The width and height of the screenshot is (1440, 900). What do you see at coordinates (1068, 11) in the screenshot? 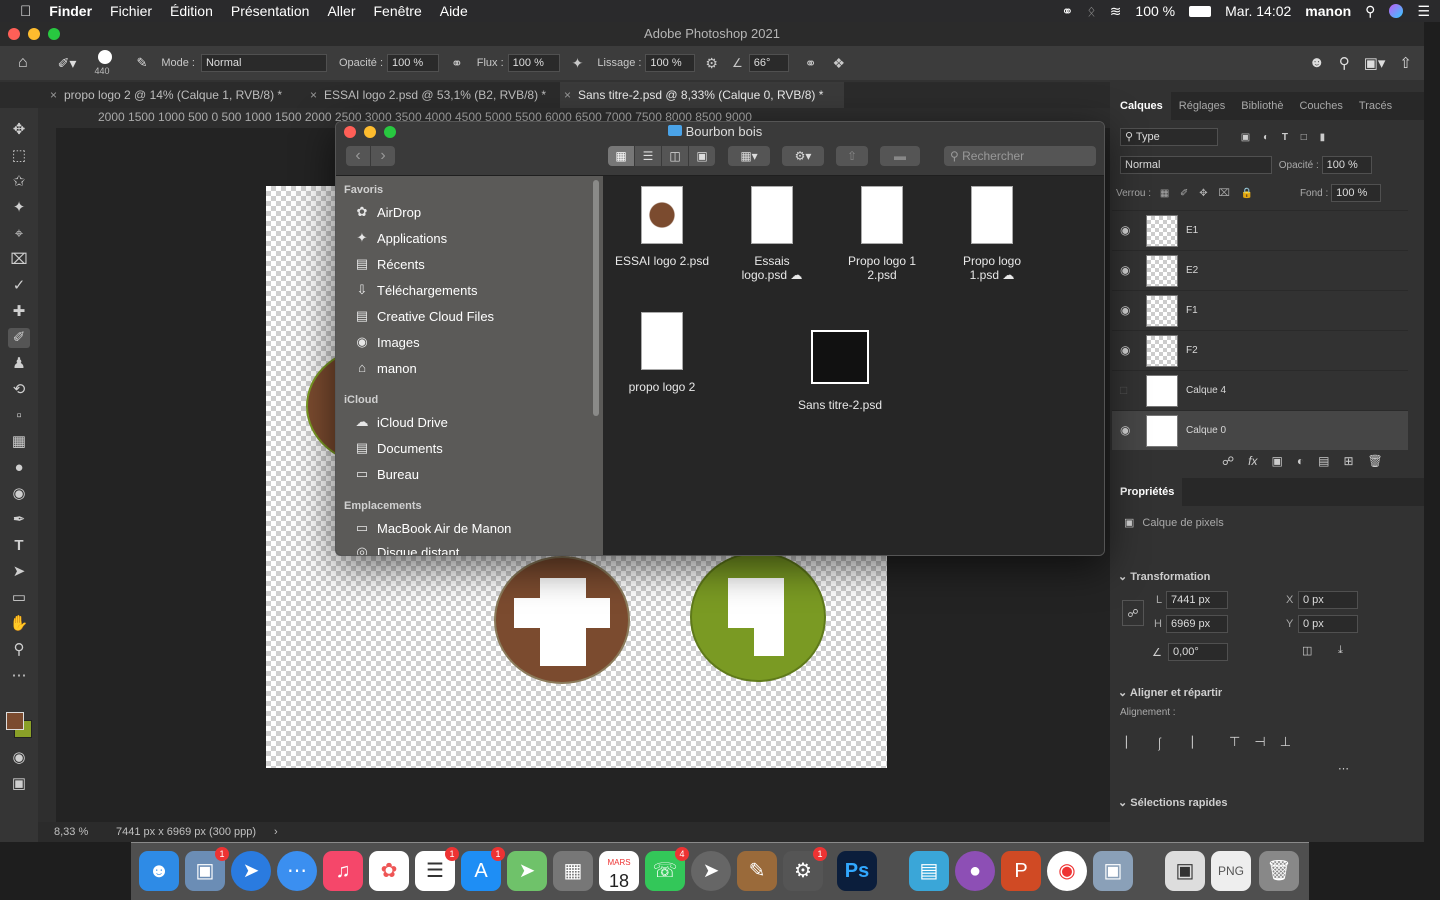
I see `creative-cloud-icon: ⚭` at bounding box center [1068, 11].